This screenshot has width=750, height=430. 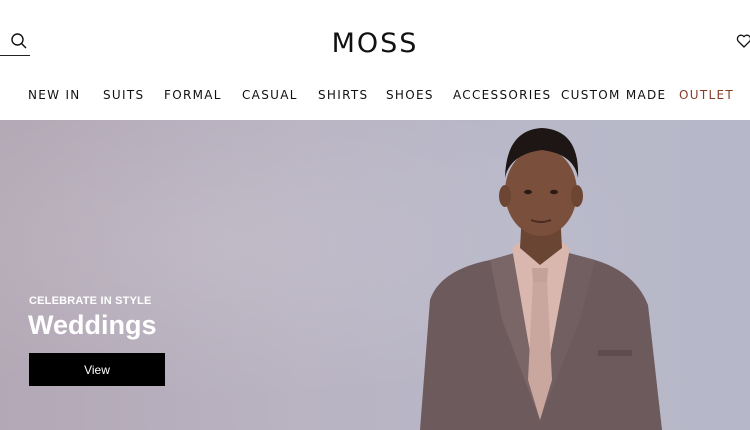 I want to click on view-button: View, so click(x=97, y=369).